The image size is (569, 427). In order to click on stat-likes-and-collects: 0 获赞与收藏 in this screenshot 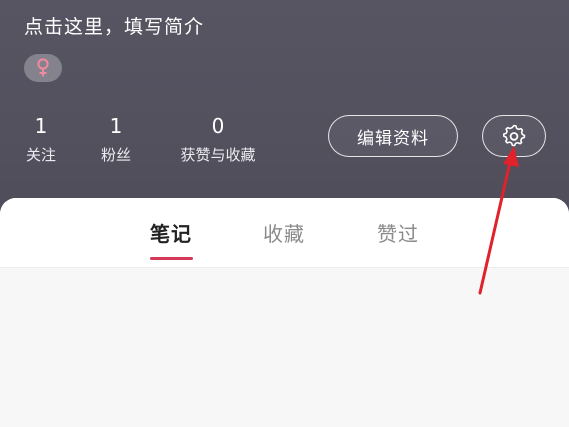, I will do `click(218, 139)`.